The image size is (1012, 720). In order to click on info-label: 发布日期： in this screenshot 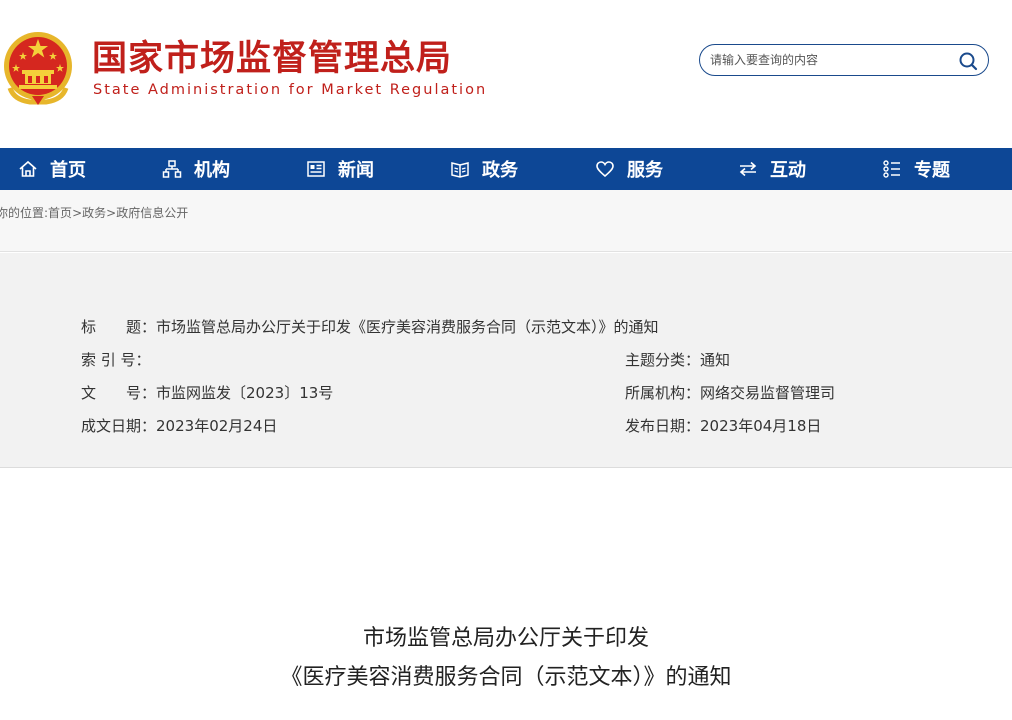, I will do `click(663, 426)`.